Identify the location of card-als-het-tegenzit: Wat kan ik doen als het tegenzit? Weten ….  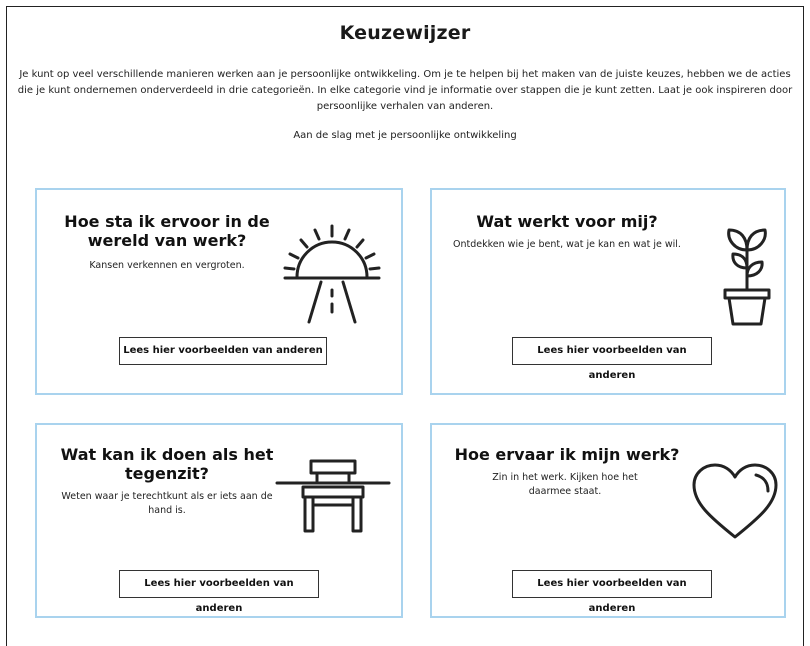
(219, 520).